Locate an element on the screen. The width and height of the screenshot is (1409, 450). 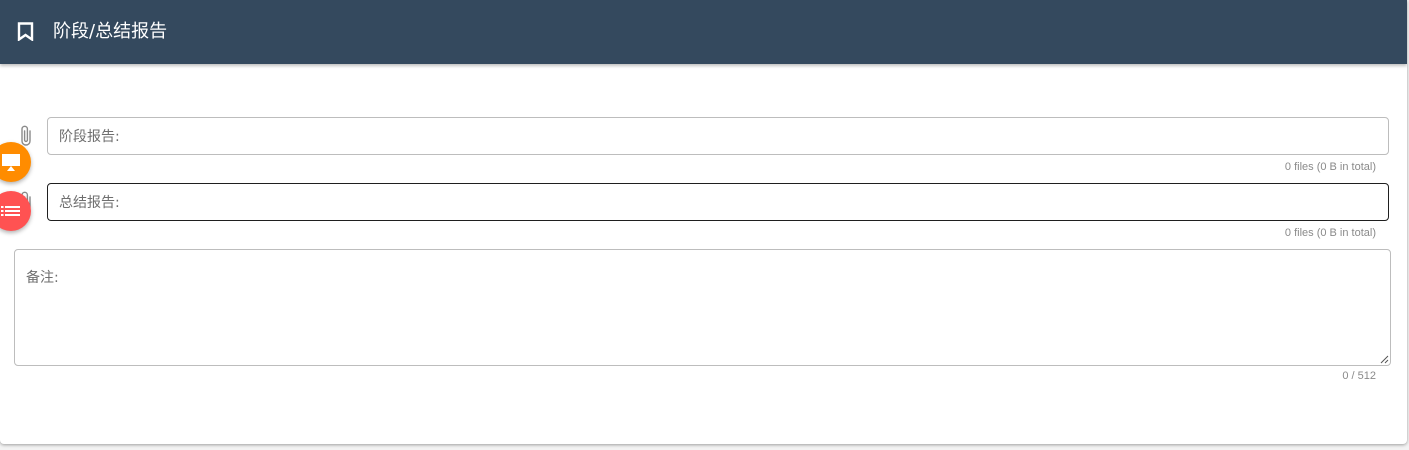
present-fab-button is located at coordinates (15, 162).